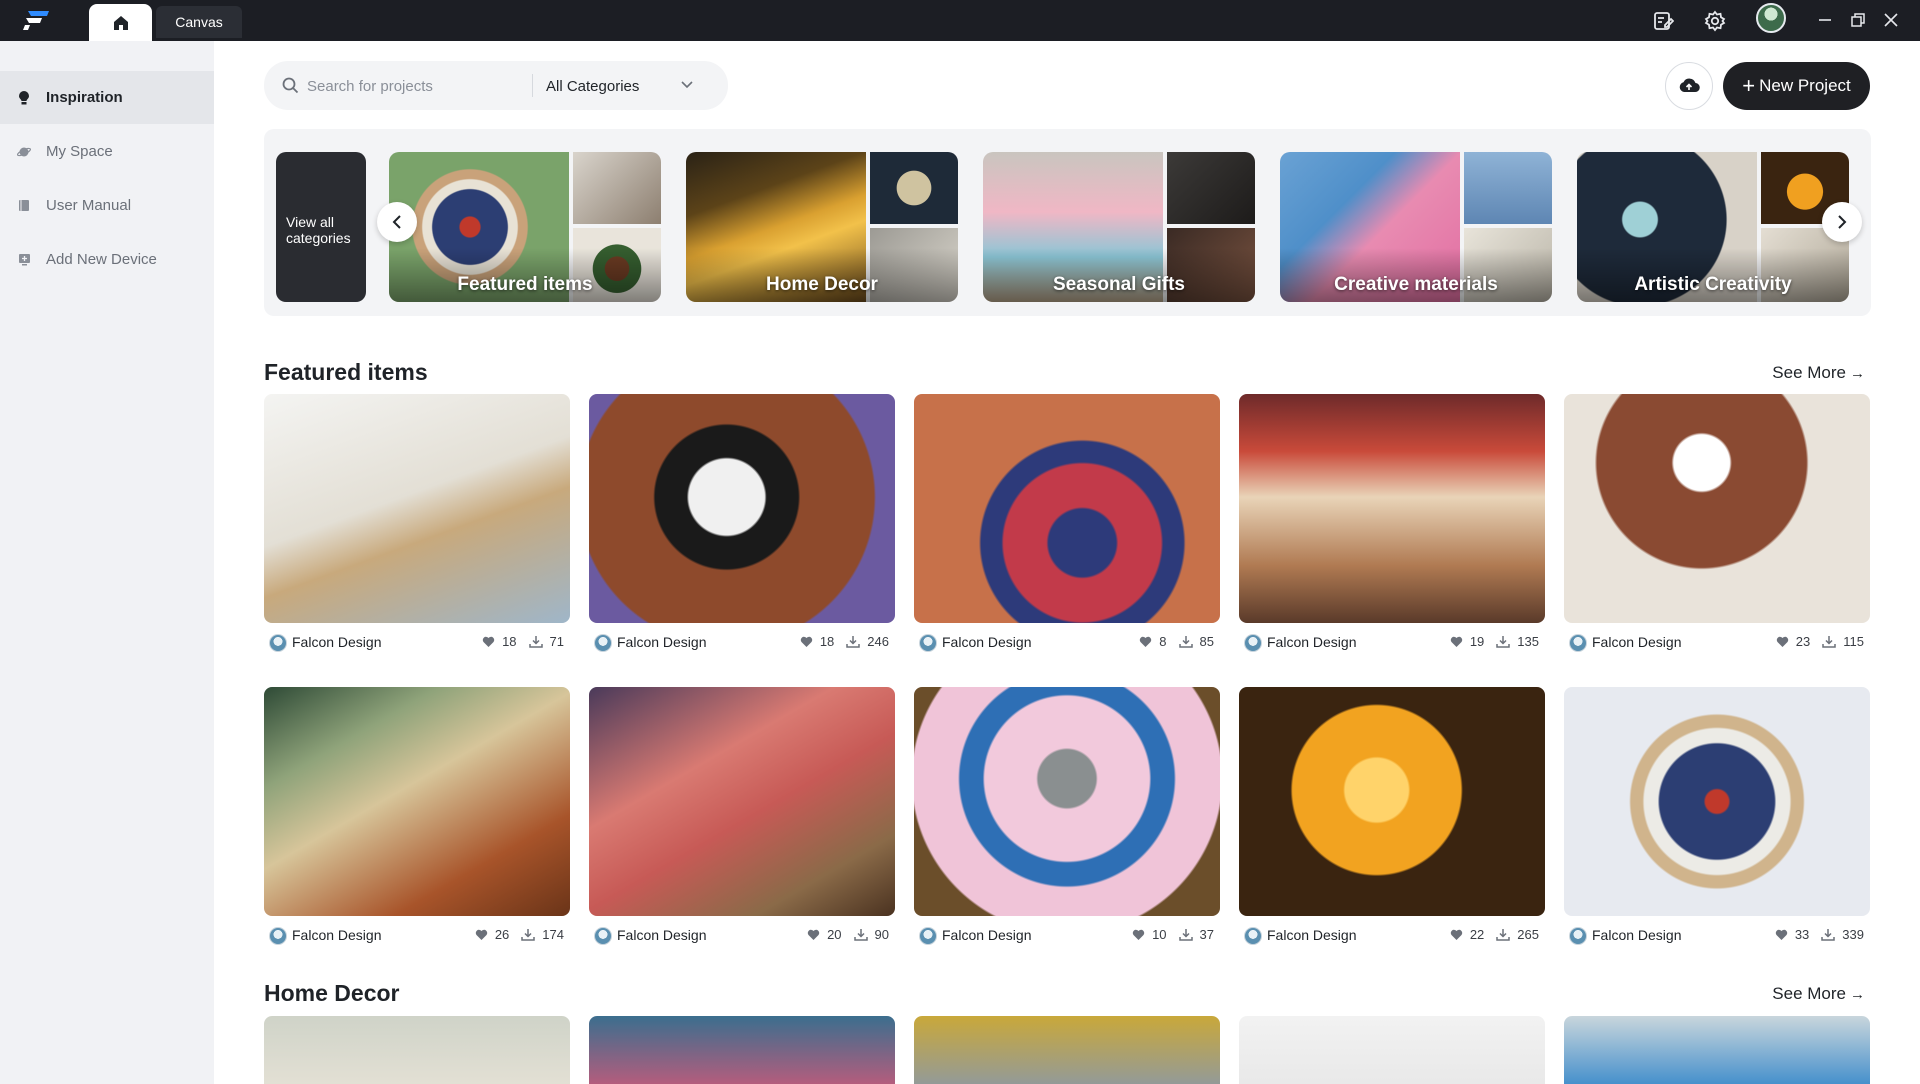 The width and height of the screenshot is (1920, 1084). What do you see at coordinates (834, 934) in the screenshot?
I see `like-count: 20` at bounding box center [834, 934].